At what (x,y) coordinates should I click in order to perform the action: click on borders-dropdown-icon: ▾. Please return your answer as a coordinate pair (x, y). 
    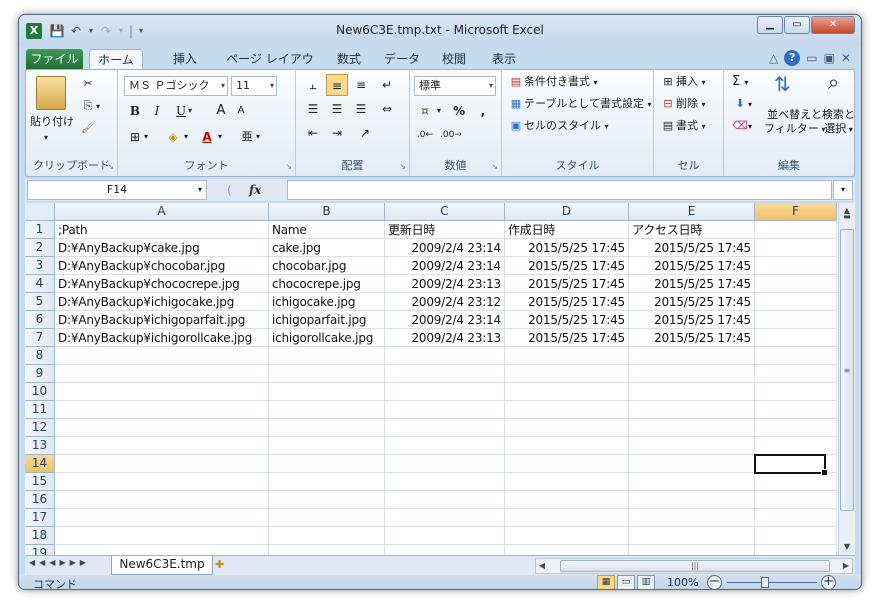
    Looking at the image, I should click on (146, 137).